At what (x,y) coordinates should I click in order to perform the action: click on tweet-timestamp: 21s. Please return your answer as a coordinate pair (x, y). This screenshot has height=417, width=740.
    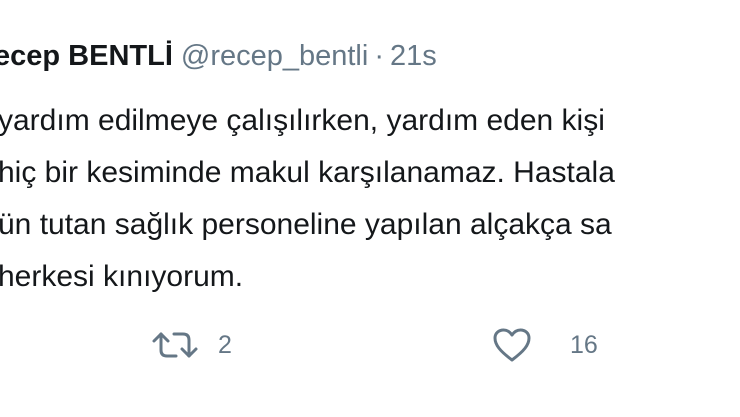
    Looking at the image, I should click on (413, 56).